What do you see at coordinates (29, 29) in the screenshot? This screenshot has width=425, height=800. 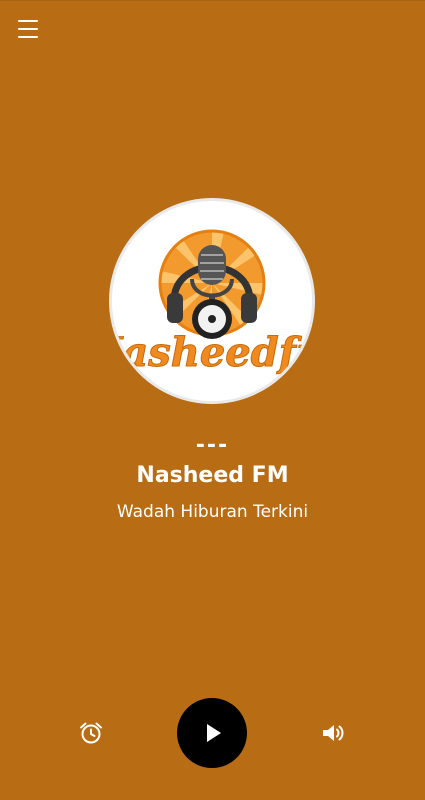 I see `menu-button` at bounding box center [29, 29].